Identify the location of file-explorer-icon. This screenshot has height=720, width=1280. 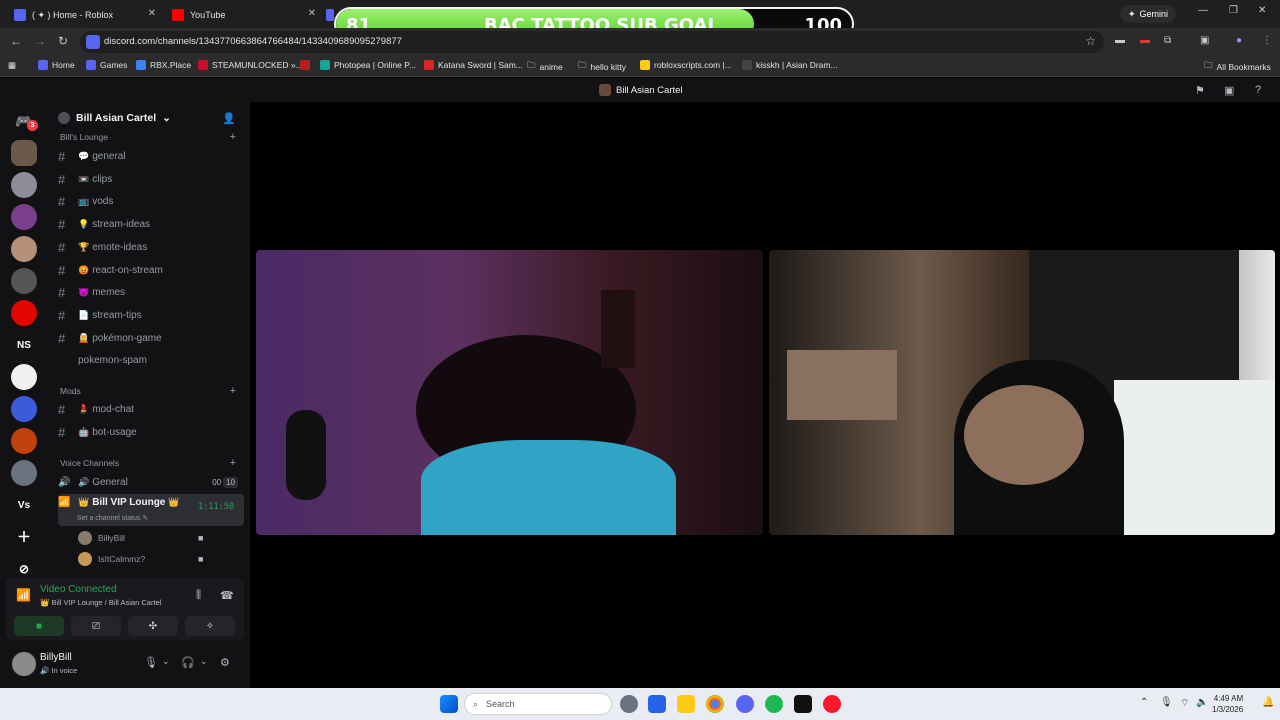
(686, 704).